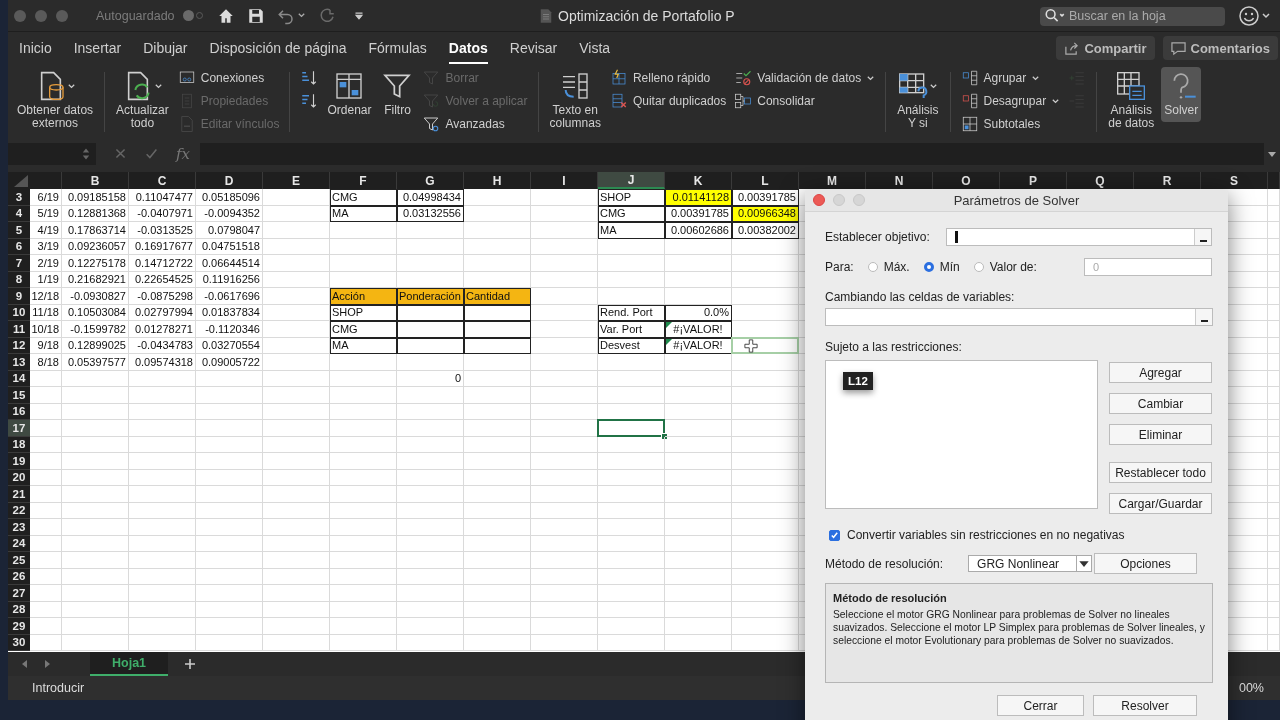 This screenshot has width=1280, height=720. What do you see at coordinates (1160, 372) in the screenshot?
I see `dialog-button: Agregar` at bounding box center [1160, 372].